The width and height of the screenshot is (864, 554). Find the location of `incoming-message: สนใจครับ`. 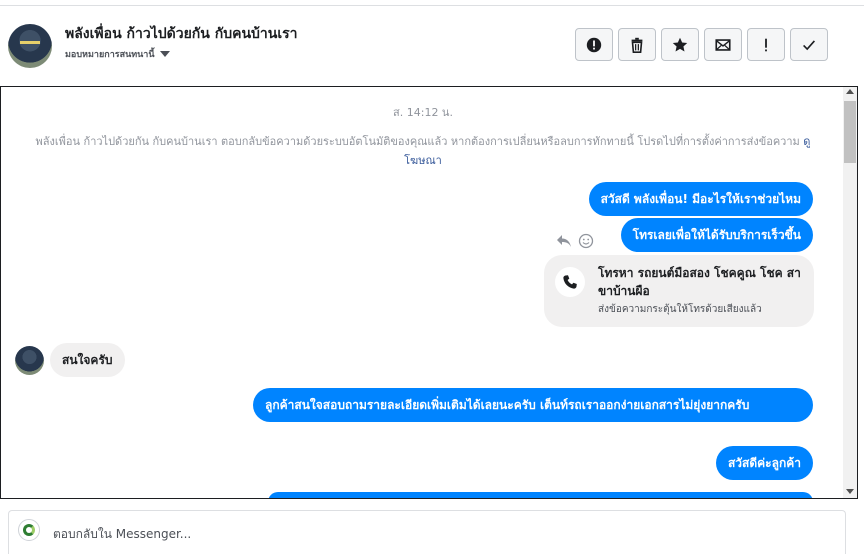

incoming-message: สนใจครับ is located at coordinates (87, 360).